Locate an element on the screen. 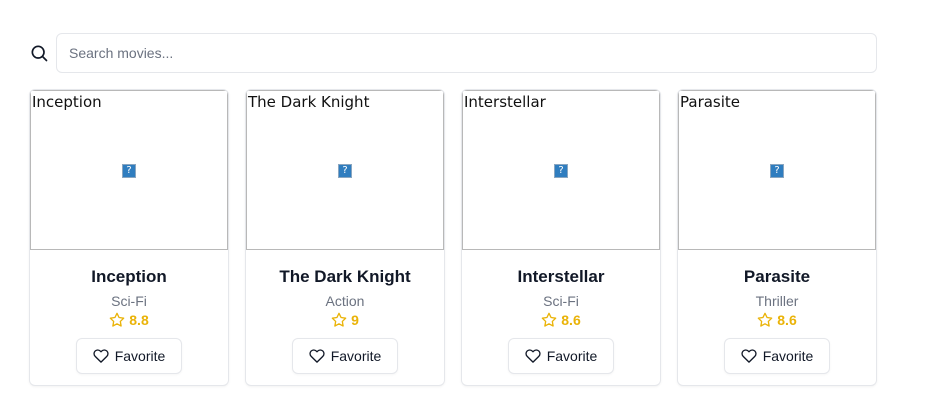 The image size is (925, 420). movie-title: Inception is located at coordinates (129, 276).